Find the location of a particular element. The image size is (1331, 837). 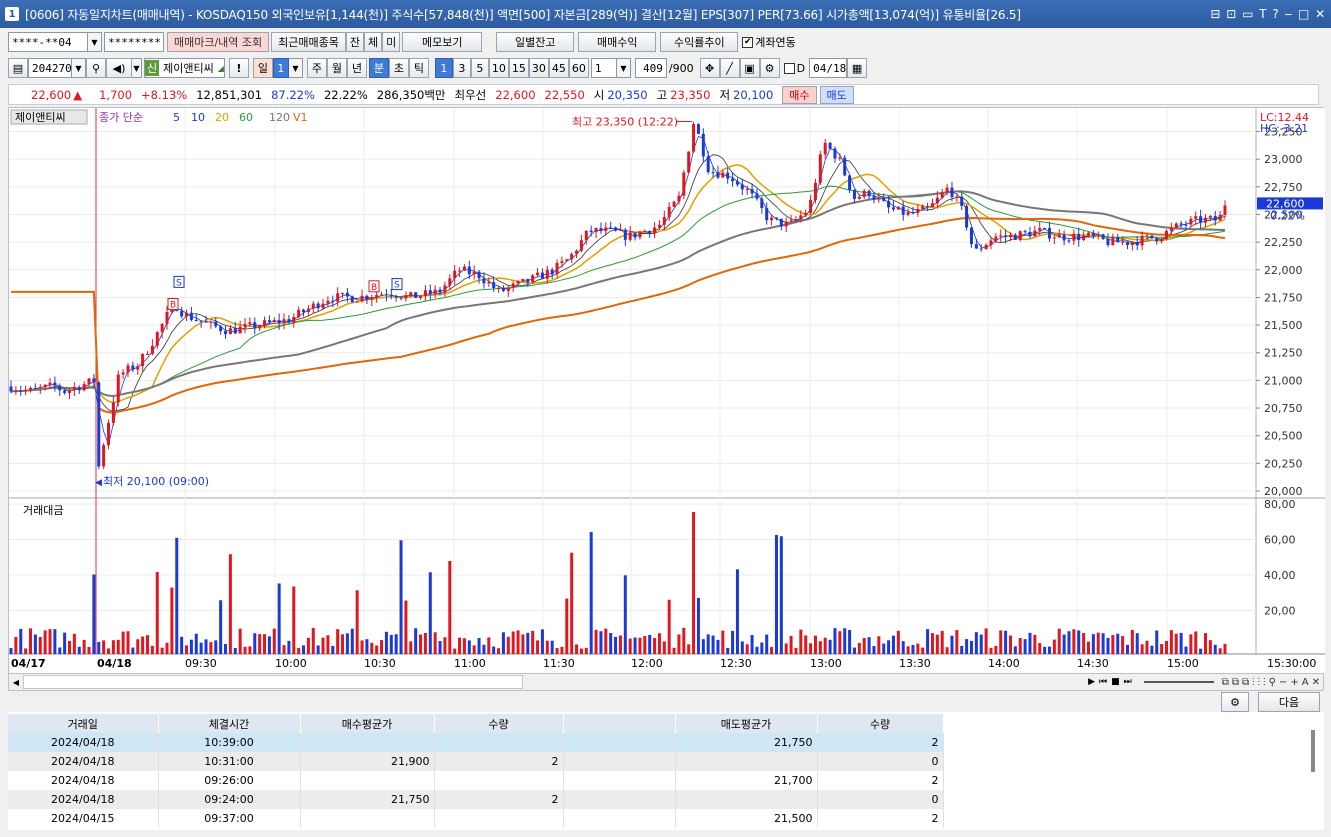

account-link-checkbox: ✔ 계좌연동 is located at coordinates (769, 42).